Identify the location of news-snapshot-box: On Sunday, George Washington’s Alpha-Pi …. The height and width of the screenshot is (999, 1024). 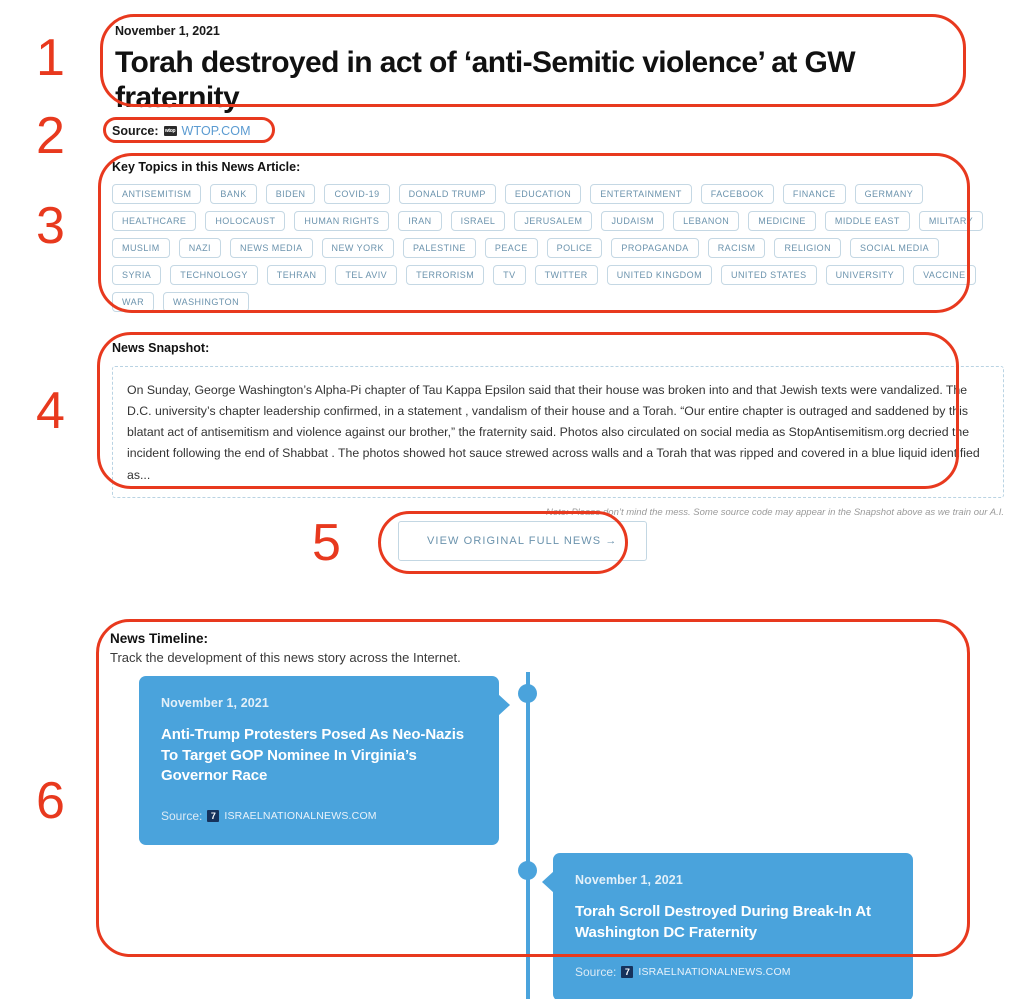
(558, 432).